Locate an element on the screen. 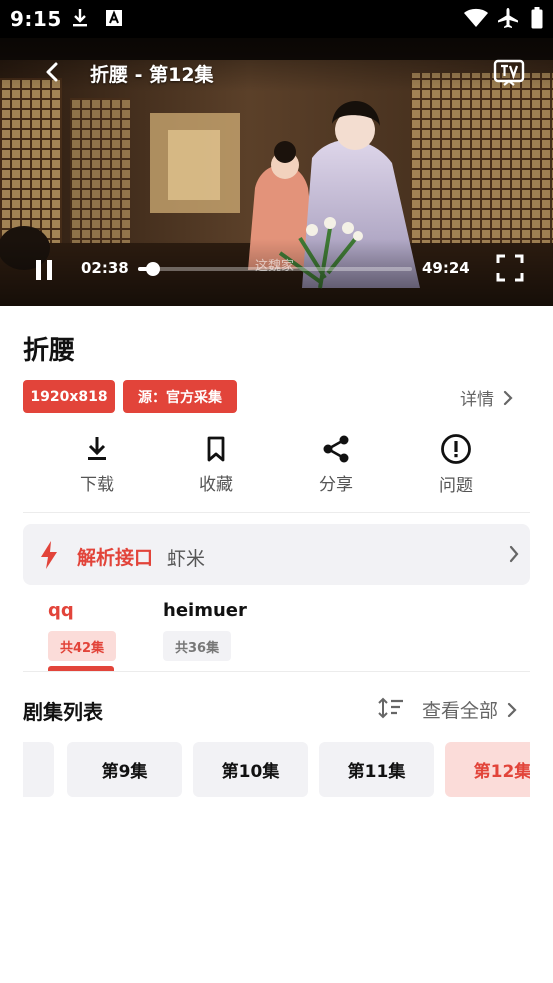 Image resolution: width=553 pixels, height=983 pixels. report-issue-label: 问题 is located at coordinates (456, 486).